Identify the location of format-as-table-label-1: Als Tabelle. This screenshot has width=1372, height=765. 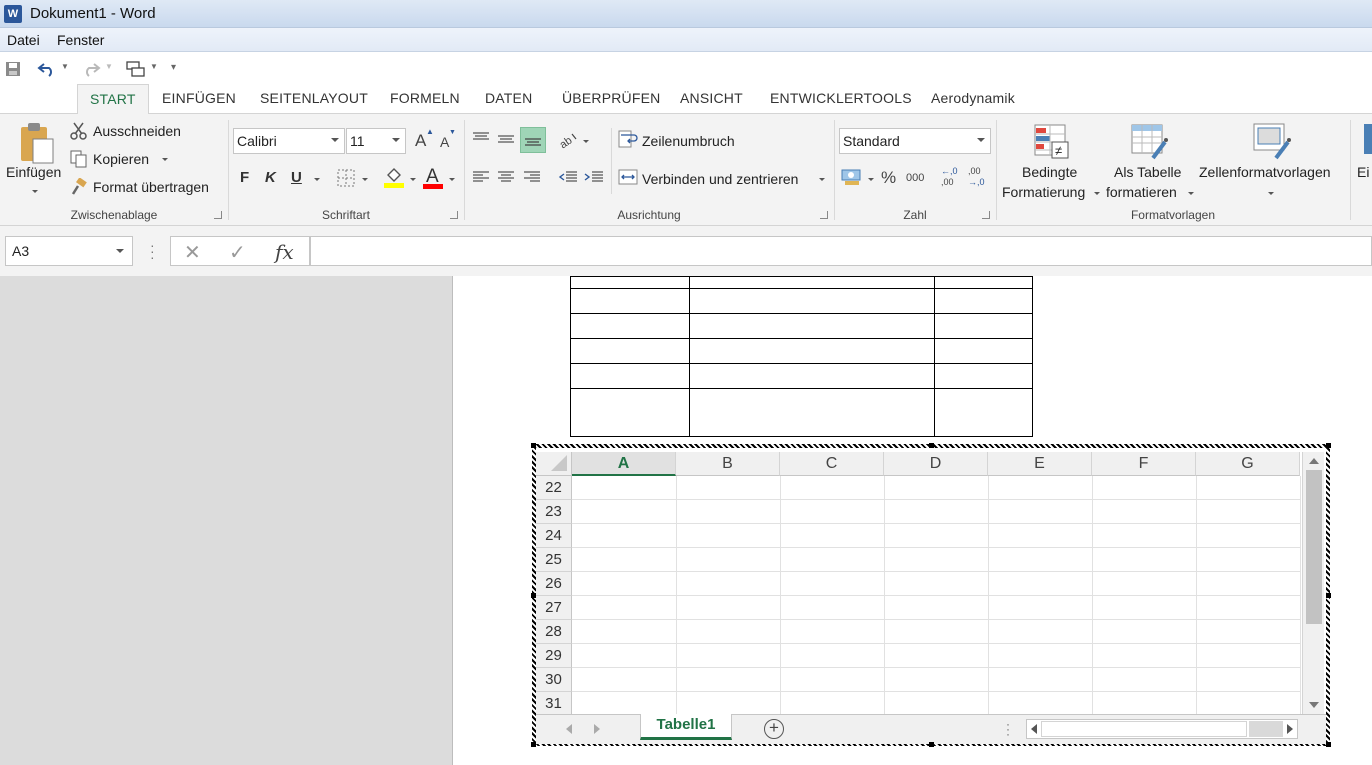
(1147, 172).